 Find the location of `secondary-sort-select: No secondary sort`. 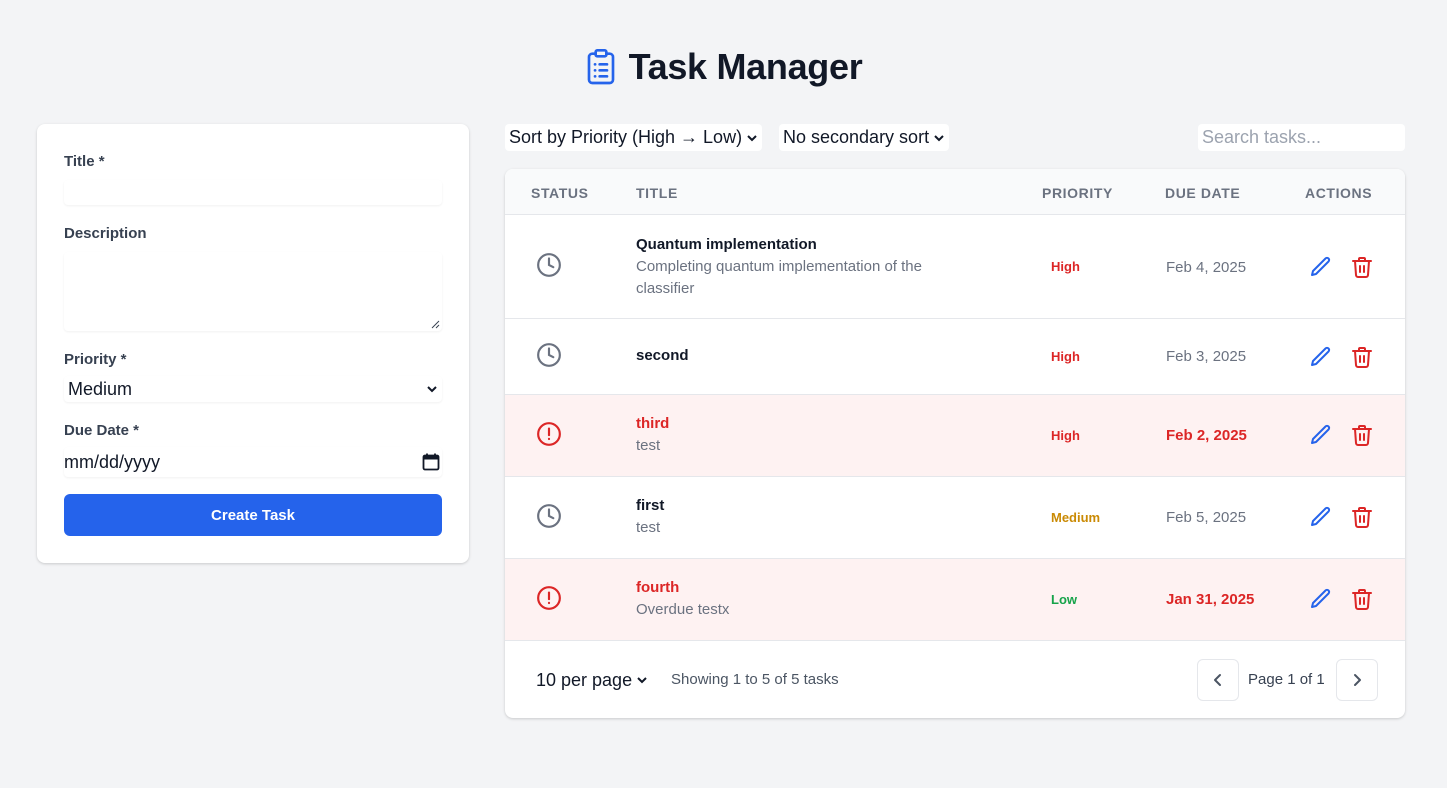

secondary-sort-select: No secondary sort is located at coordinates (864, 137).